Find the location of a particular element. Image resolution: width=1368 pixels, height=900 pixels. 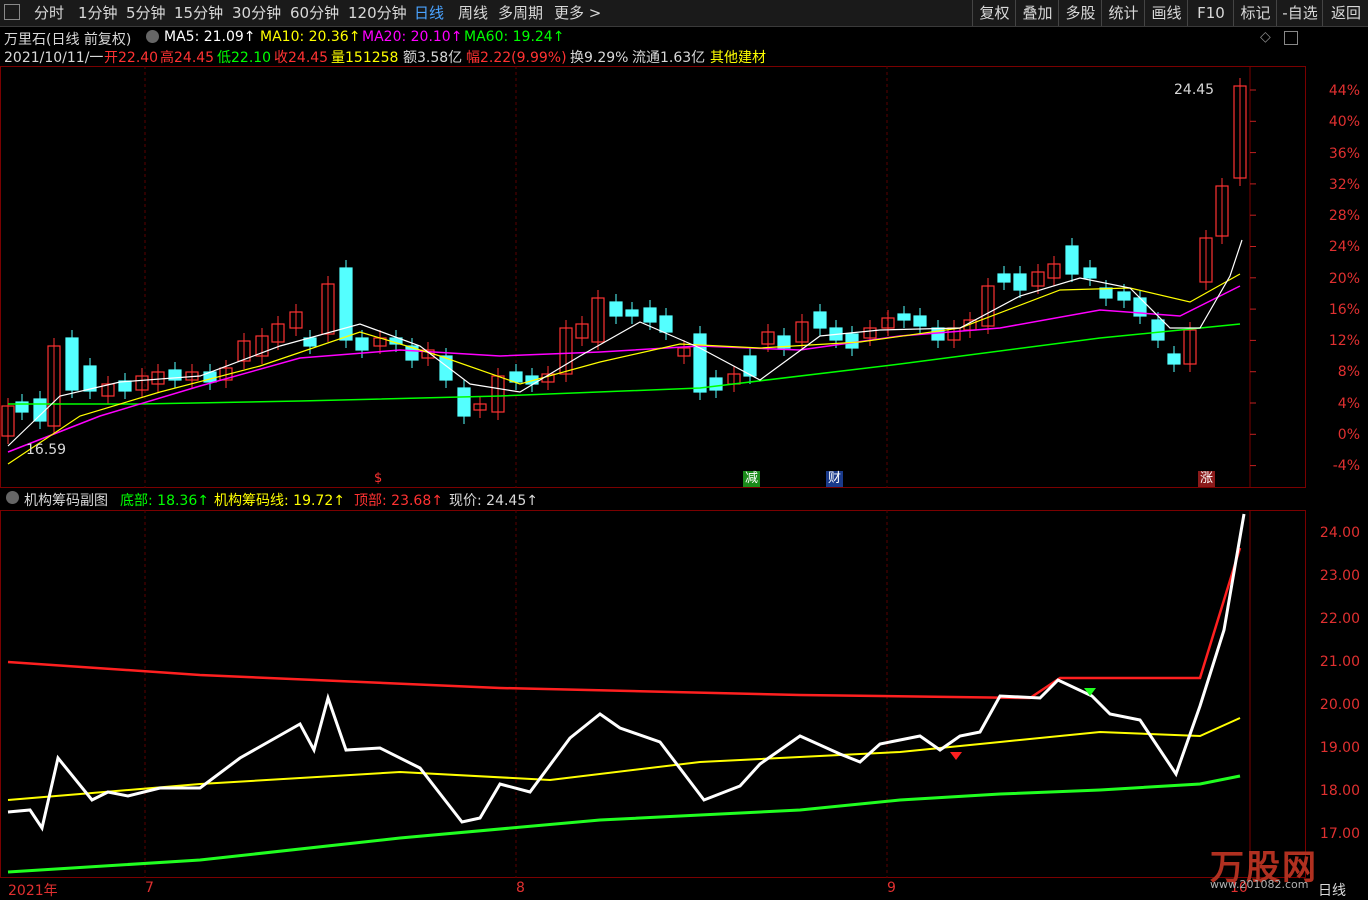

y-label: 4% is located at coordinates (1348, 404).